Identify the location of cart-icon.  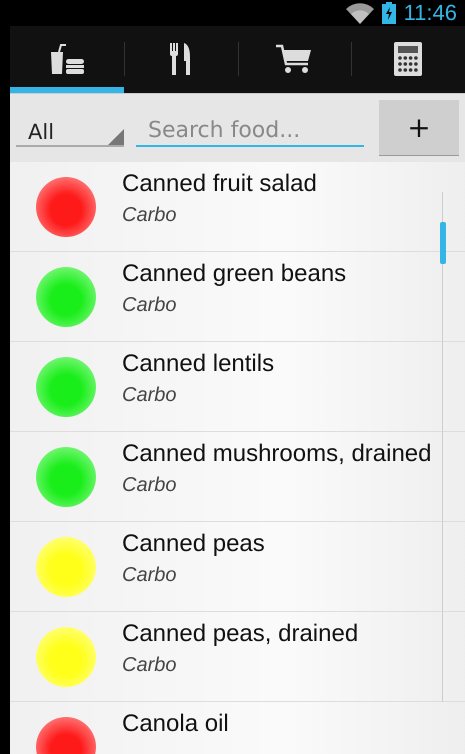
(294, 59).